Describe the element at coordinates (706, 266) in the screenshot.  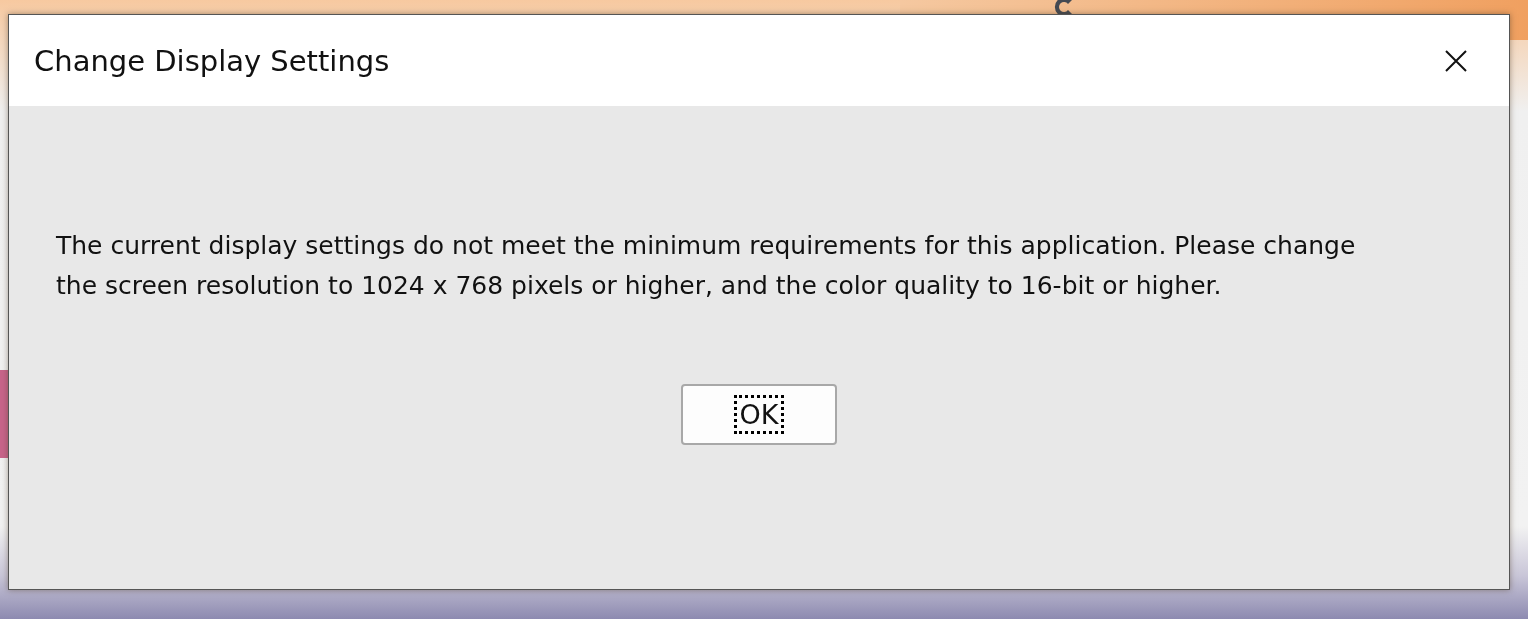
I see `dialog-message: The current display settings do not meet the minimum requirements for this application. Please change the screen resolution to 1024 x 768 pixels or higher, and the color quality to 16-bit or higher.` at that location.